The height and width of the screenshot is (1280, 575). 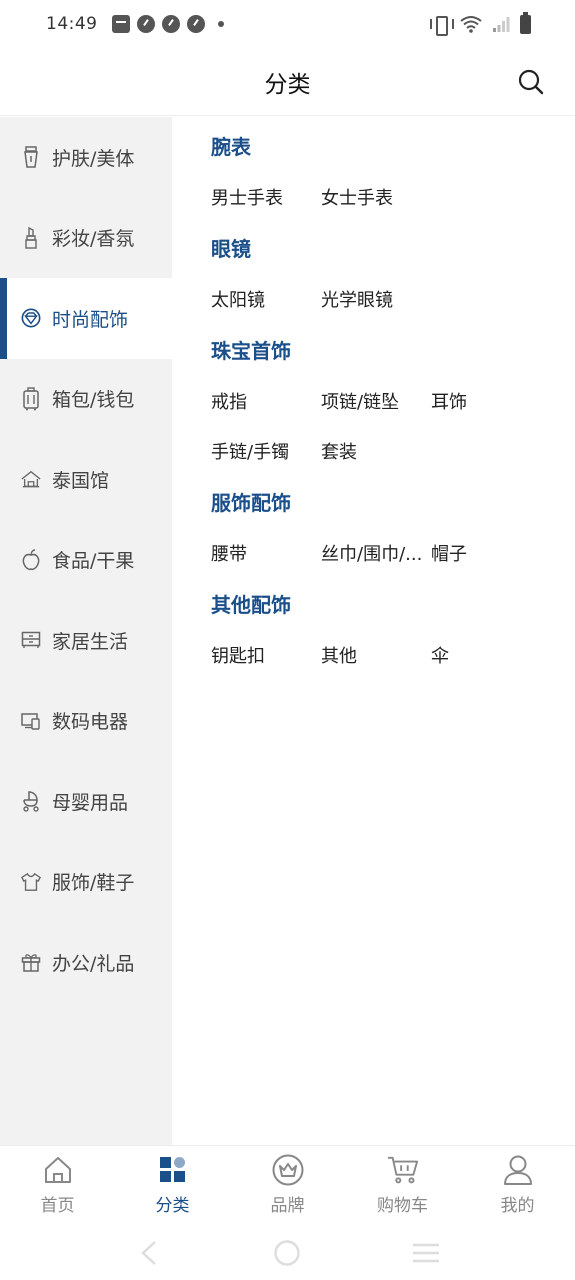 I want to click on sidebar-item-label: 母婴用品, so click(x=90, y=802).